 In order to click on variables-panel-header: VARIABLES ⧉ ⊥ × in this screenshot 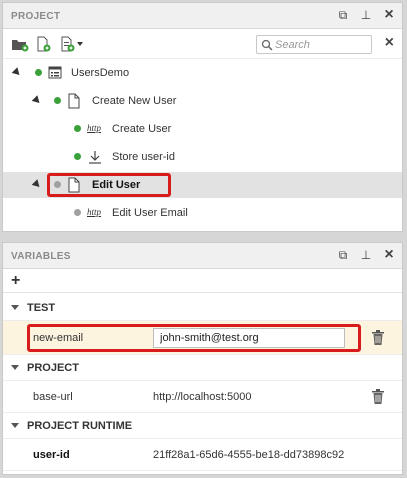, I will do `click(202, 256)`.